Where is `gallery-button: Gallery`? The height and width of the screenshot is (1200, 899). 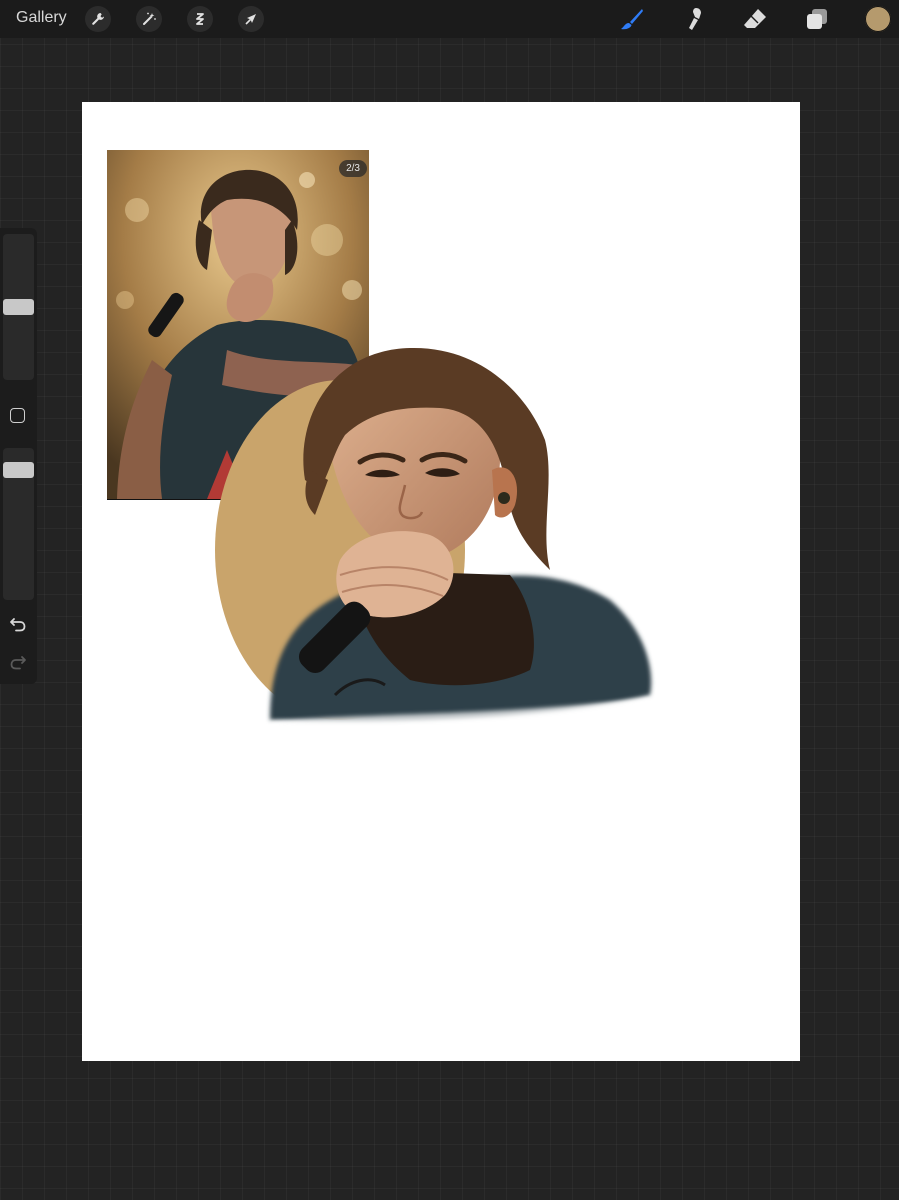
gallery-button: Gallery is located at coordinates (41, 18).